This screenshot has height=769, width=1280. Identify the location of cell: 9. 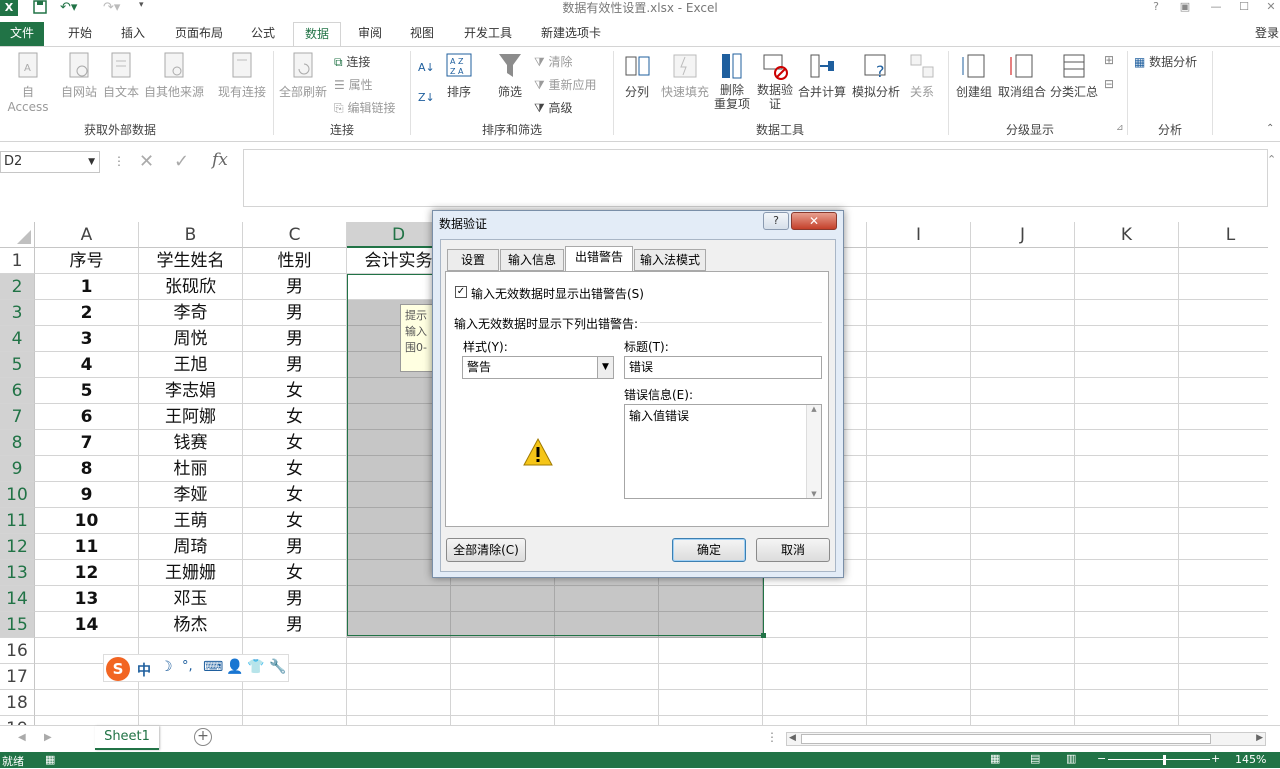
(87, 495).